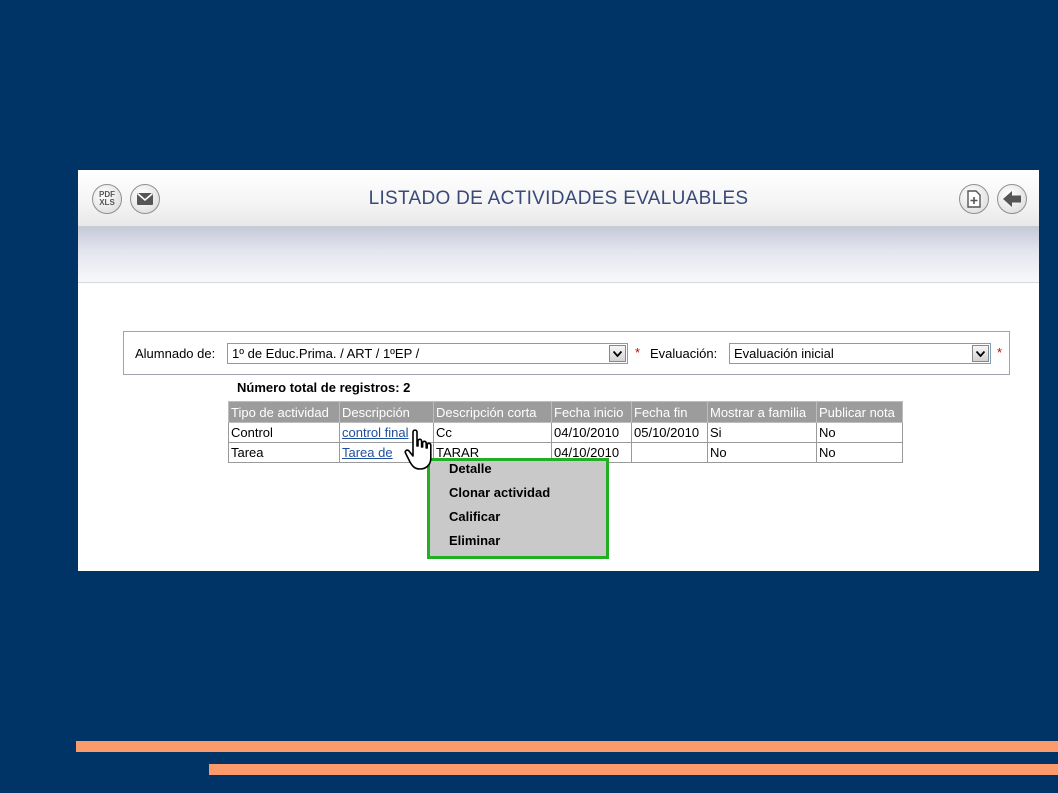 This screenshot has width=1058, height=793. I want to click on alumnado-label: Alumnado de:, so click(175, 353).